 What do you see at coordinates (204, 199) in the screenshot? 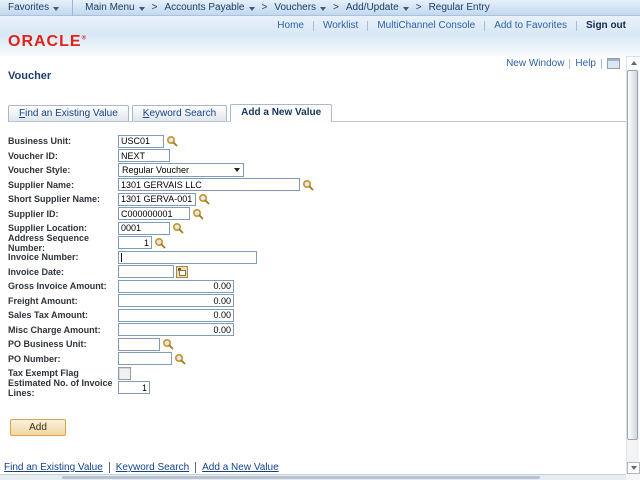
I see `short-supplier-name-lookup-icon` at bounding box center [204, 199].